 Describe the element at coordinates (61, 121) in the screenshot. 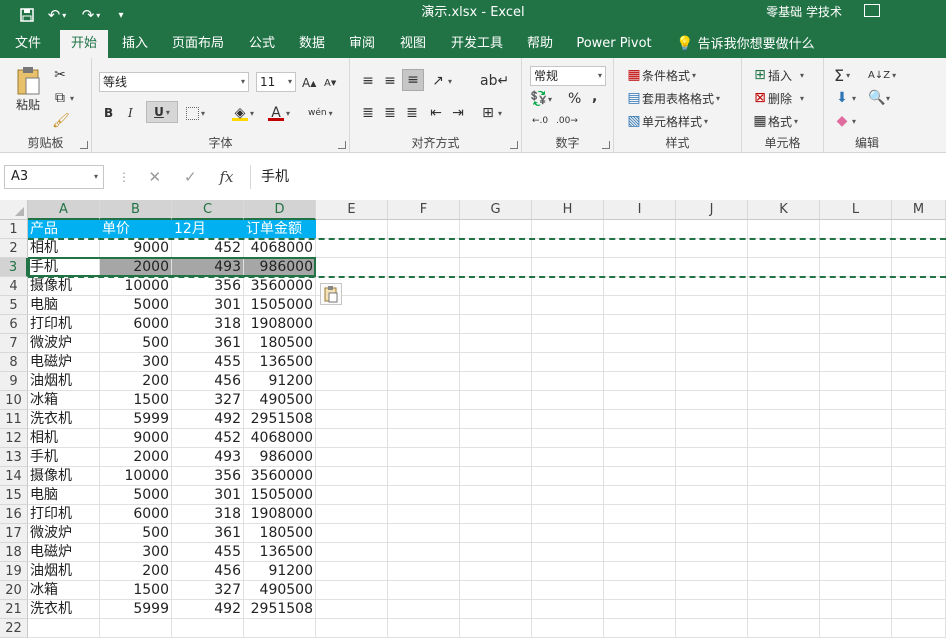

I see `format-painter-icon: 🖌` at that location.